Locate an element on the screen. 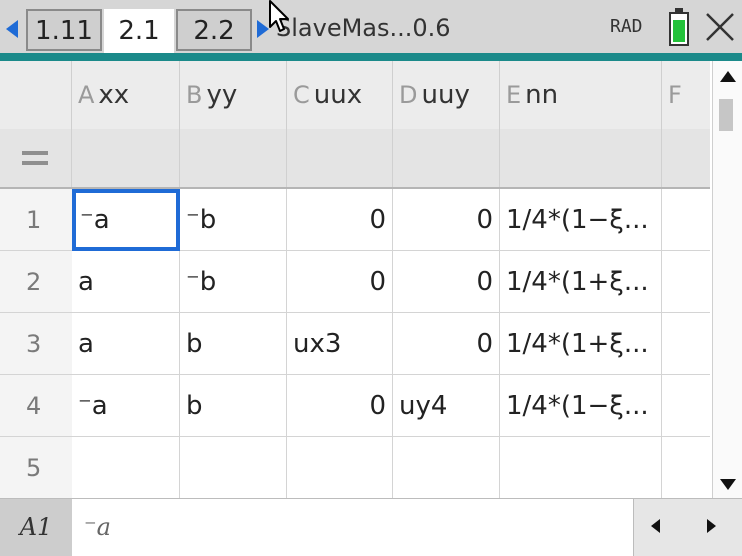  cell-b1: ⁻b is located at coordinates (233, 220).